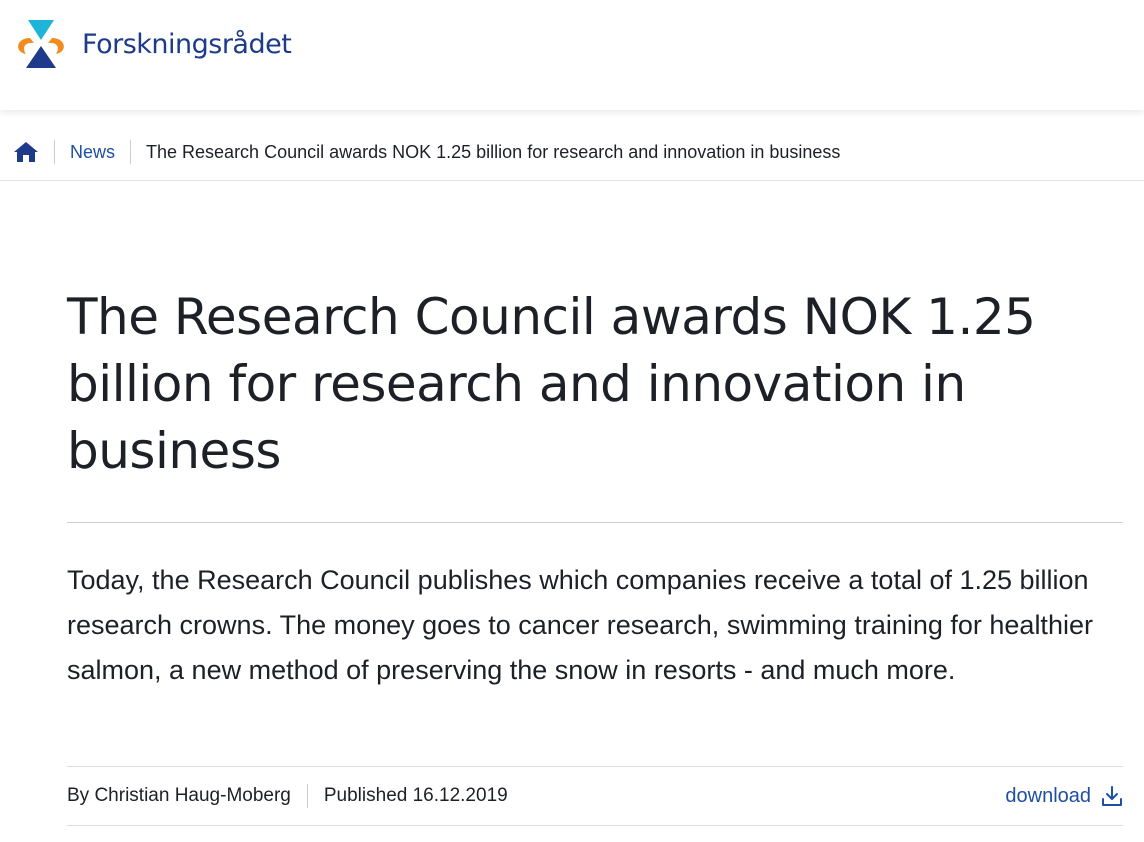  Describe the element at coordinates (41, 44) in the screenshot. I see `forskningsradet-logo-icon` at that location.